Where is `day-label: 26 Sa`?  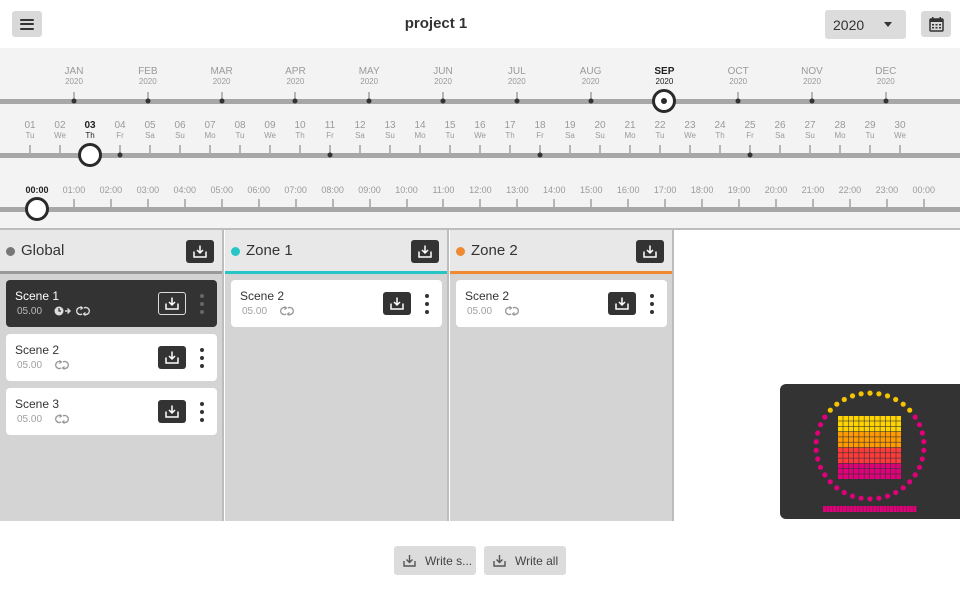 day-label: 26 Sa is located at coordinates (779, 130).